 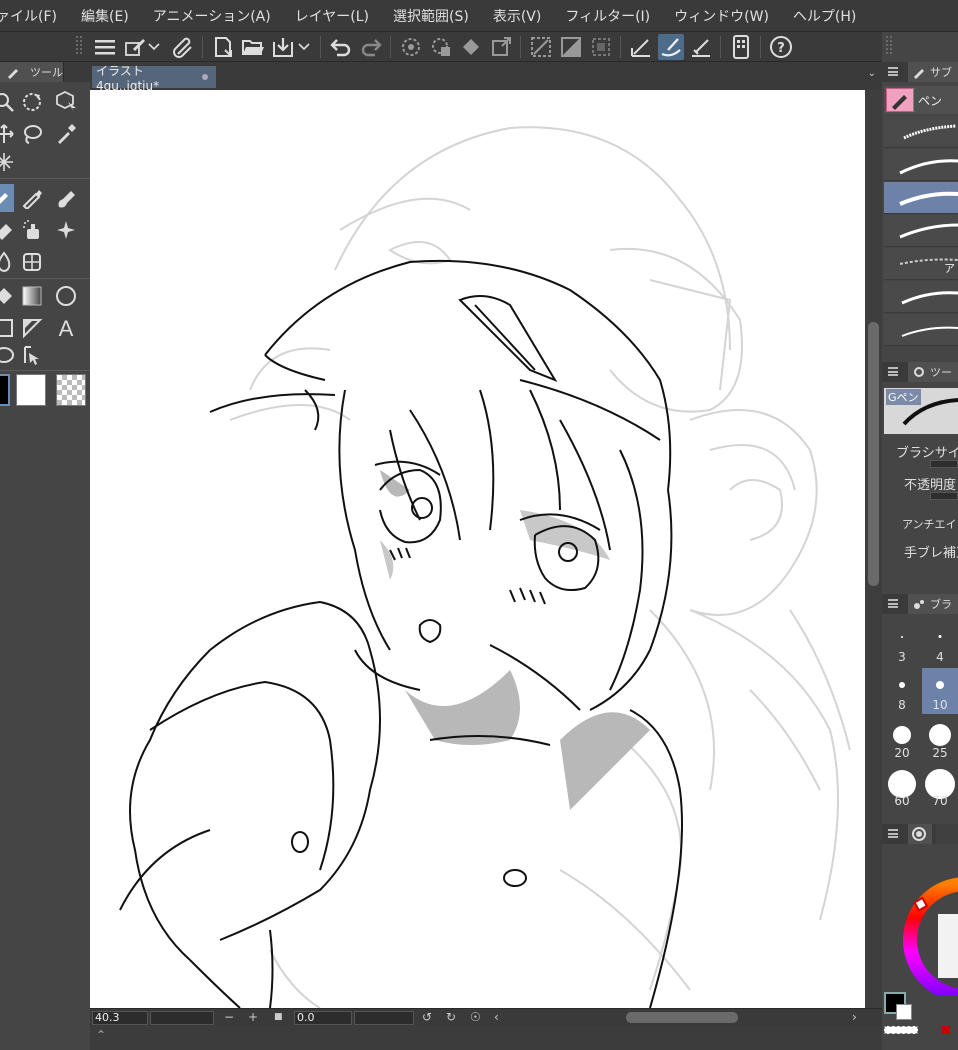 What do you see at coordinates (902, 691) in the screenshot?
I see `brush-size-8: 8` at bounding box center [902, 691].